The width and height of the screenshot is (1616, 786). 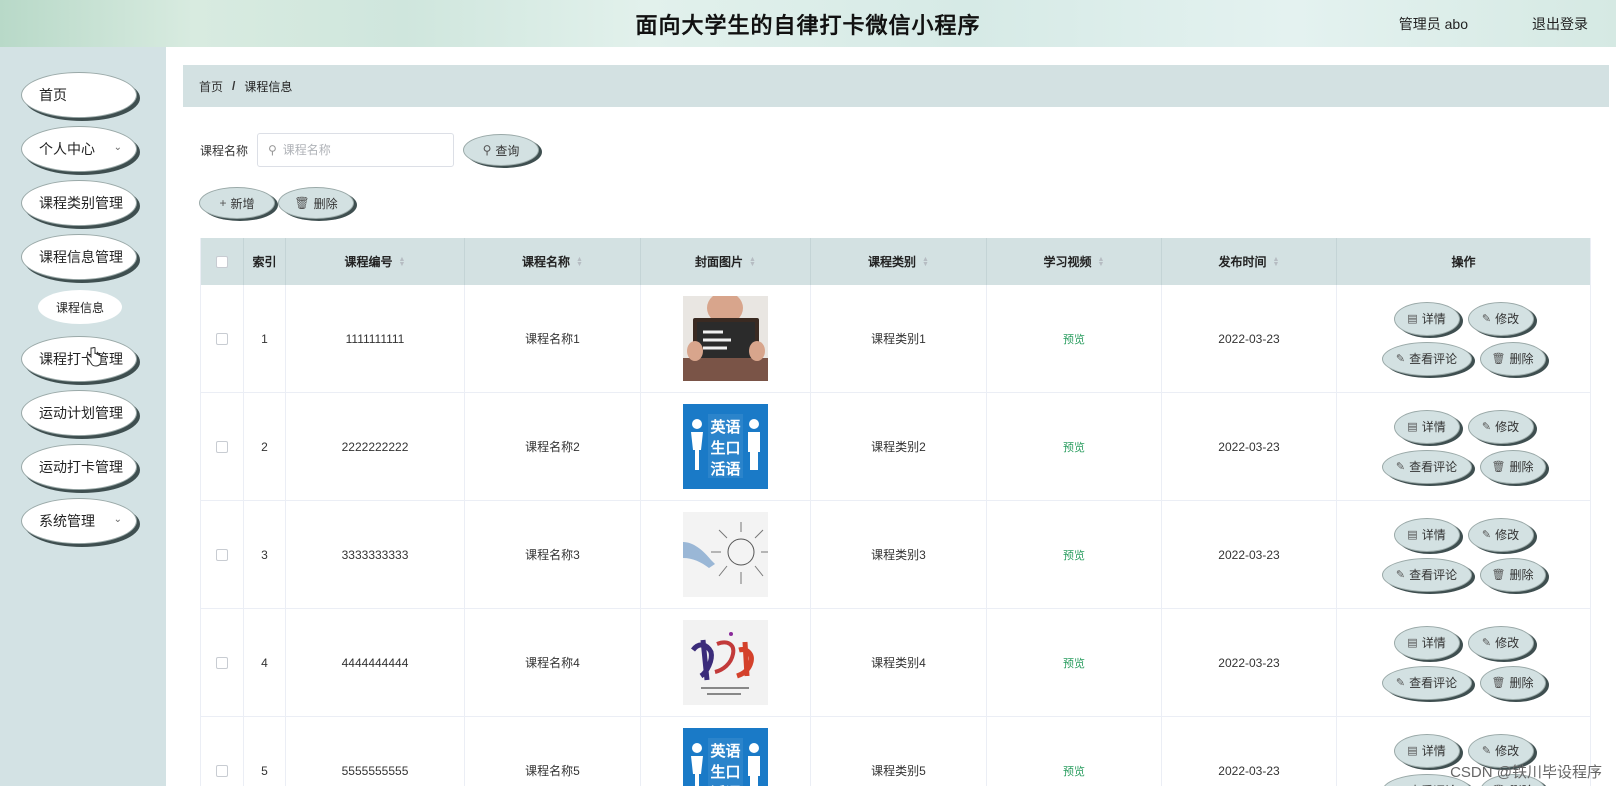 I want to click on sidebar-item-label: 首页, so click(x=53, y=95).